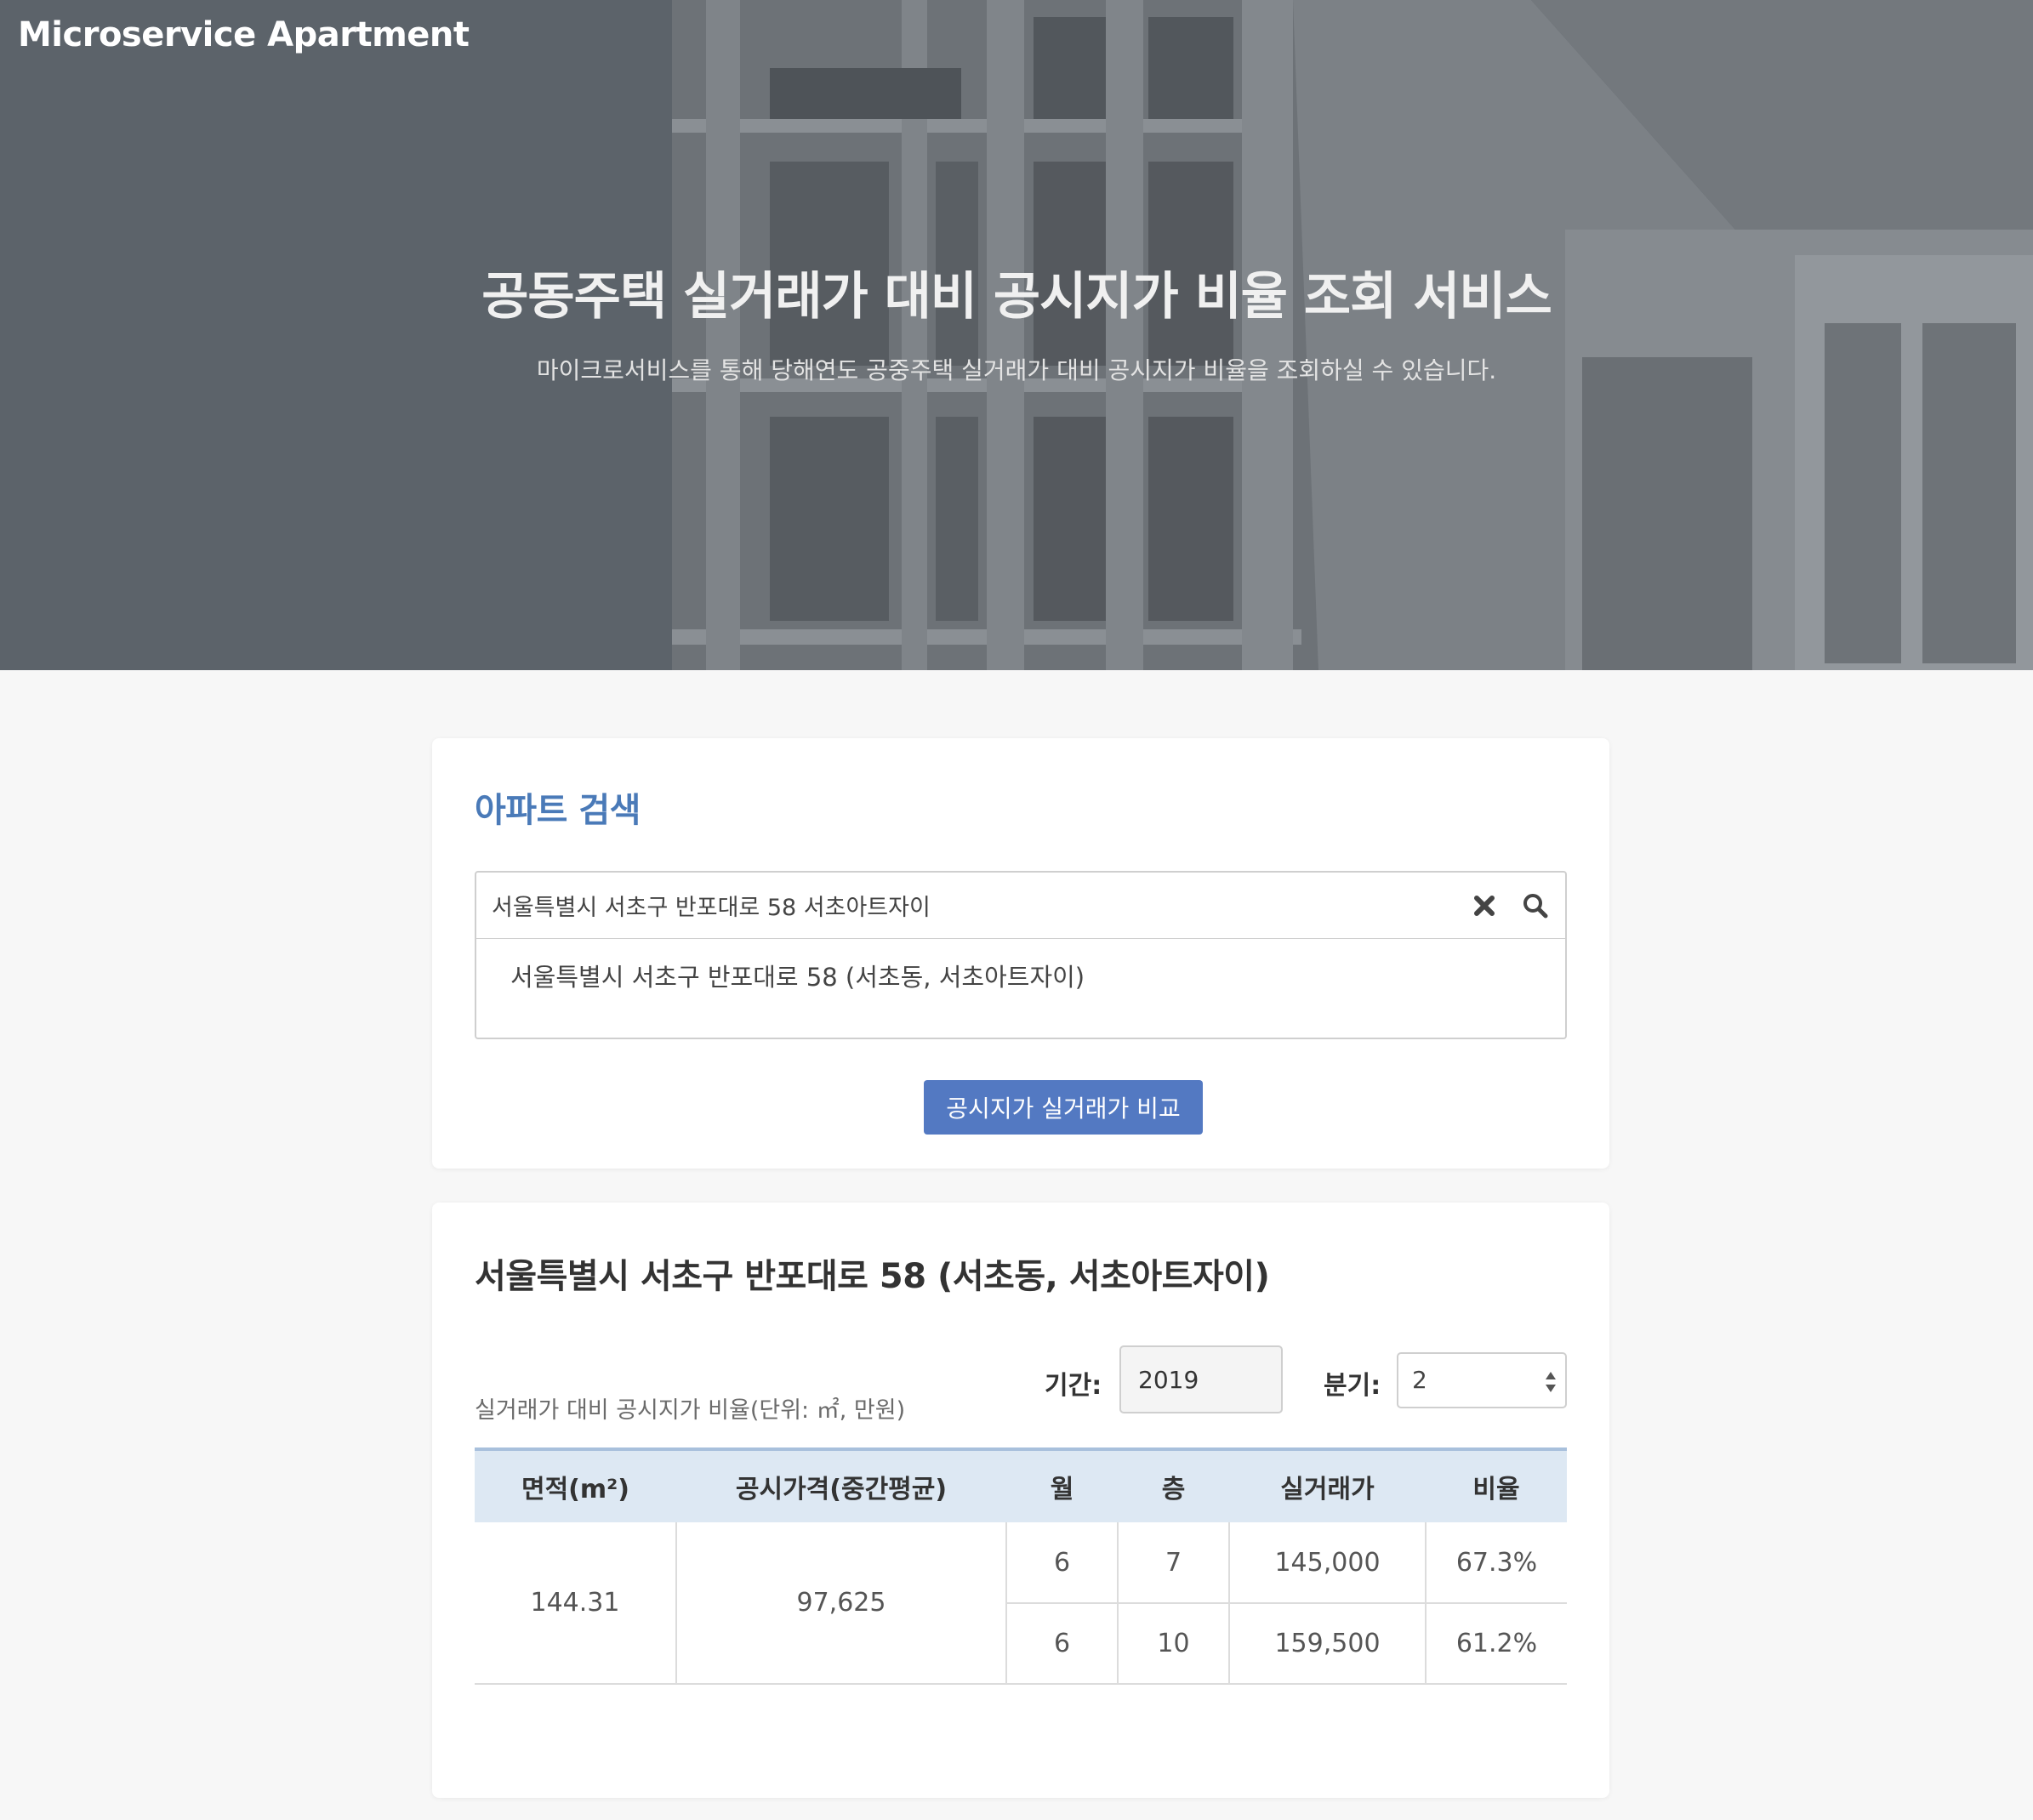  I want to click on header-price: 실거래가, so click(1327, 1489).